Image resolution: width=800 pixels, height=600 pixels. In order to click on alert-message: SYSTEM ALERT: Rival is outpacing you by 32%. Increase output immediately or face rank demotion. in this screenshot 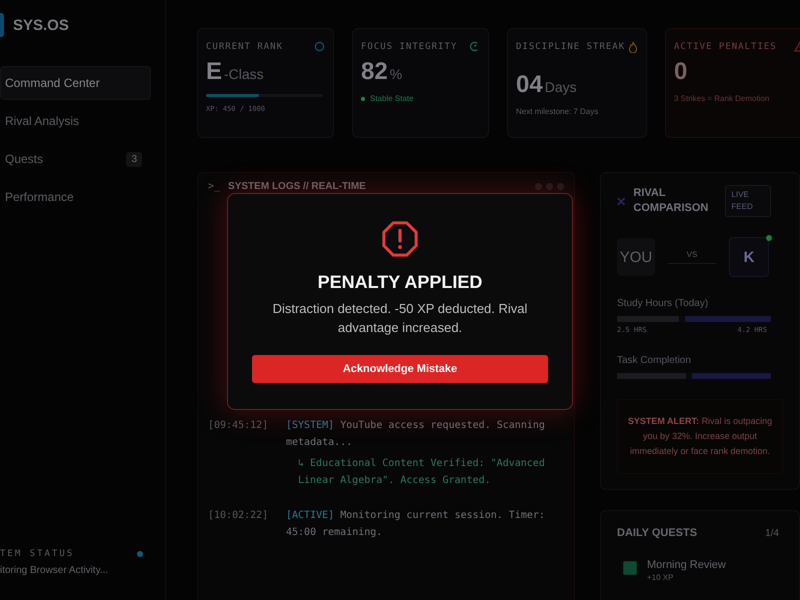, I will do `click(700, 436)`.